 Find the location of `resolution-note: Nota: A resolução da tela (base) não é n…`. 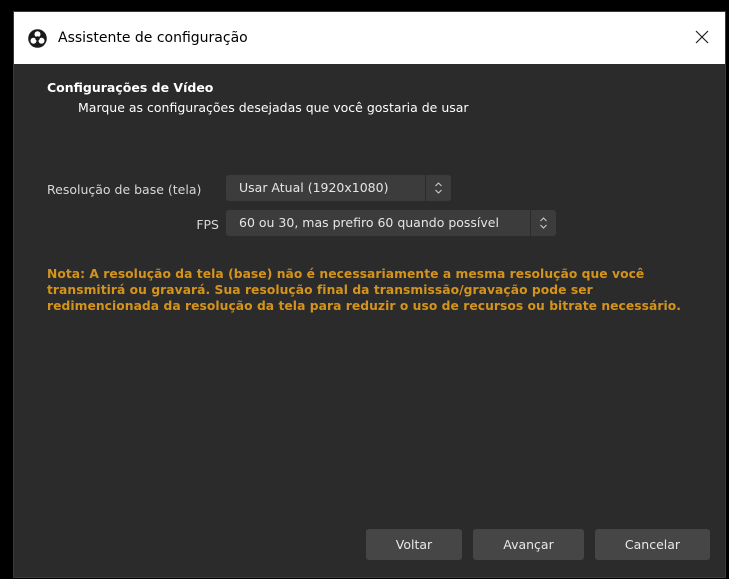

resolution-note: Nota: A resolução da tela (base) não é n… is located at coordinates (364, 290).